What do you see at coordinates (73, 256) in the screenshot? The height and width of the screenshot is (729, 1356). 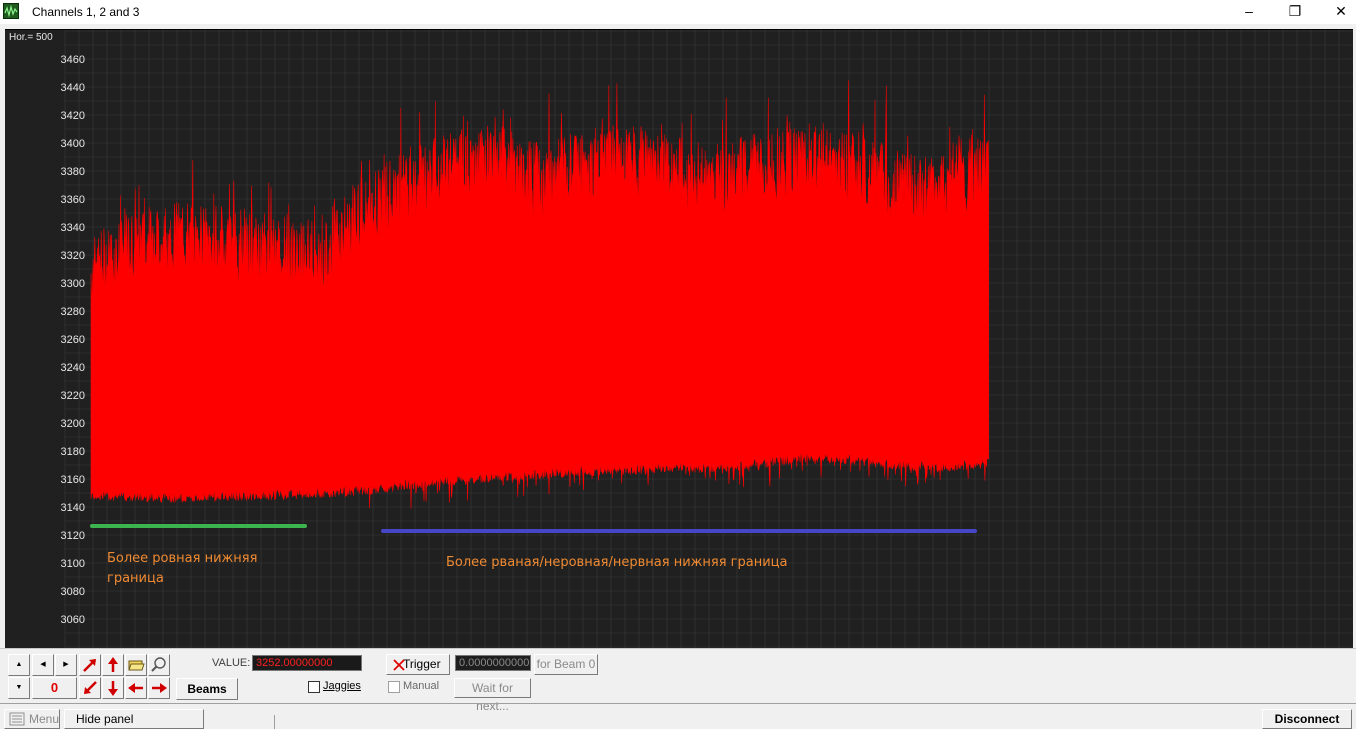 I see `y-tick-label: 3320` at bounding box center [73, 256].